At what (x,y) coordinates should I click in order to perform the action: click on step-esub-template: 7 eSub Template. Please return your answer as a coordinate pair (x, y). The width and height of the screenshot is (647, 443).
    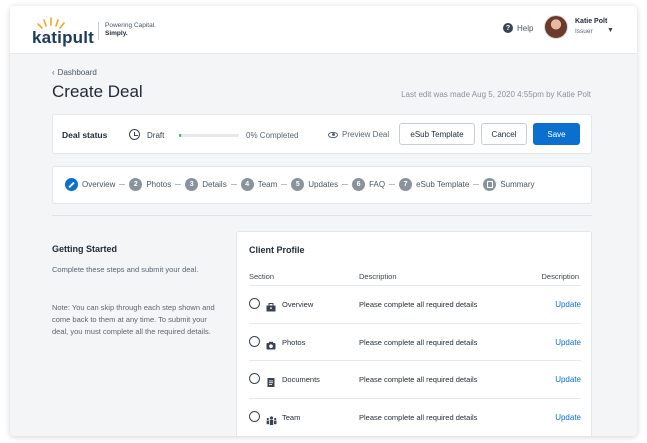
    Looking at the image, I should click on (434, 184).